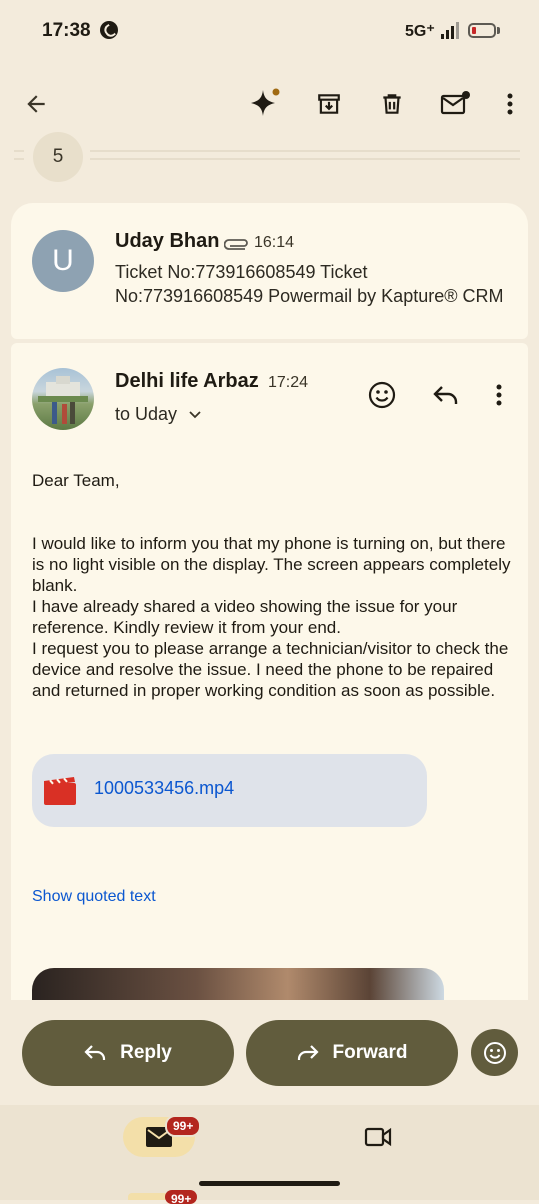 The width and height of the screenshot is (539, 1204). I want to click on recipient-details-toggle: to Uday, so click(158, 414).